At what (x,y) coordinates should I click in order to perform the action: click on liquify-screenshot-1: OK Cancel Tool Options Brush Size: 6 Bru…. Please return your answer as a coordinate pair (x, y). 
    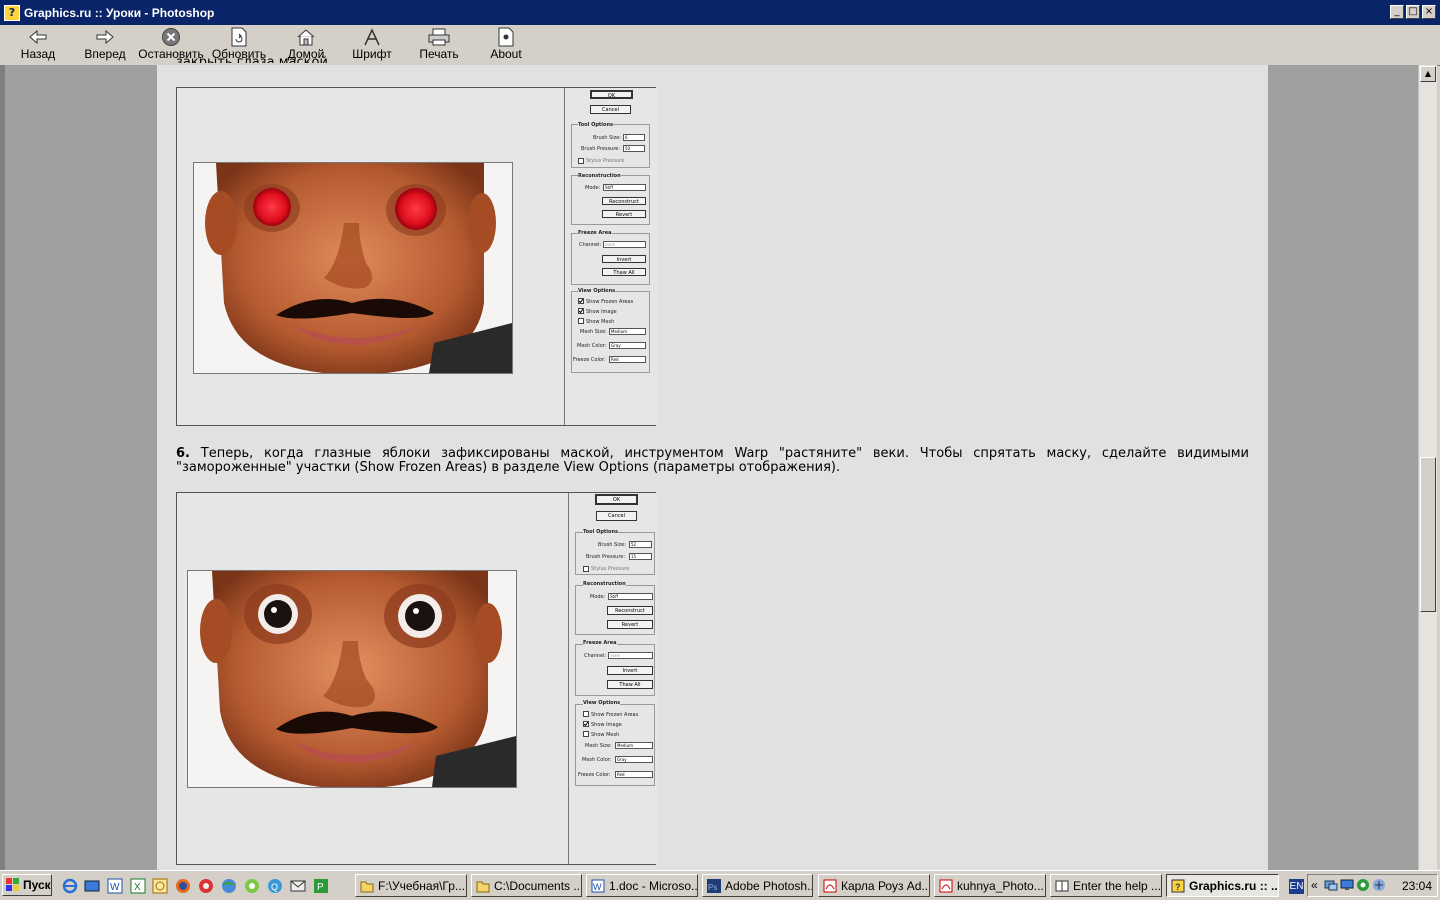
    Looking at the image, I should click on (416, 256).